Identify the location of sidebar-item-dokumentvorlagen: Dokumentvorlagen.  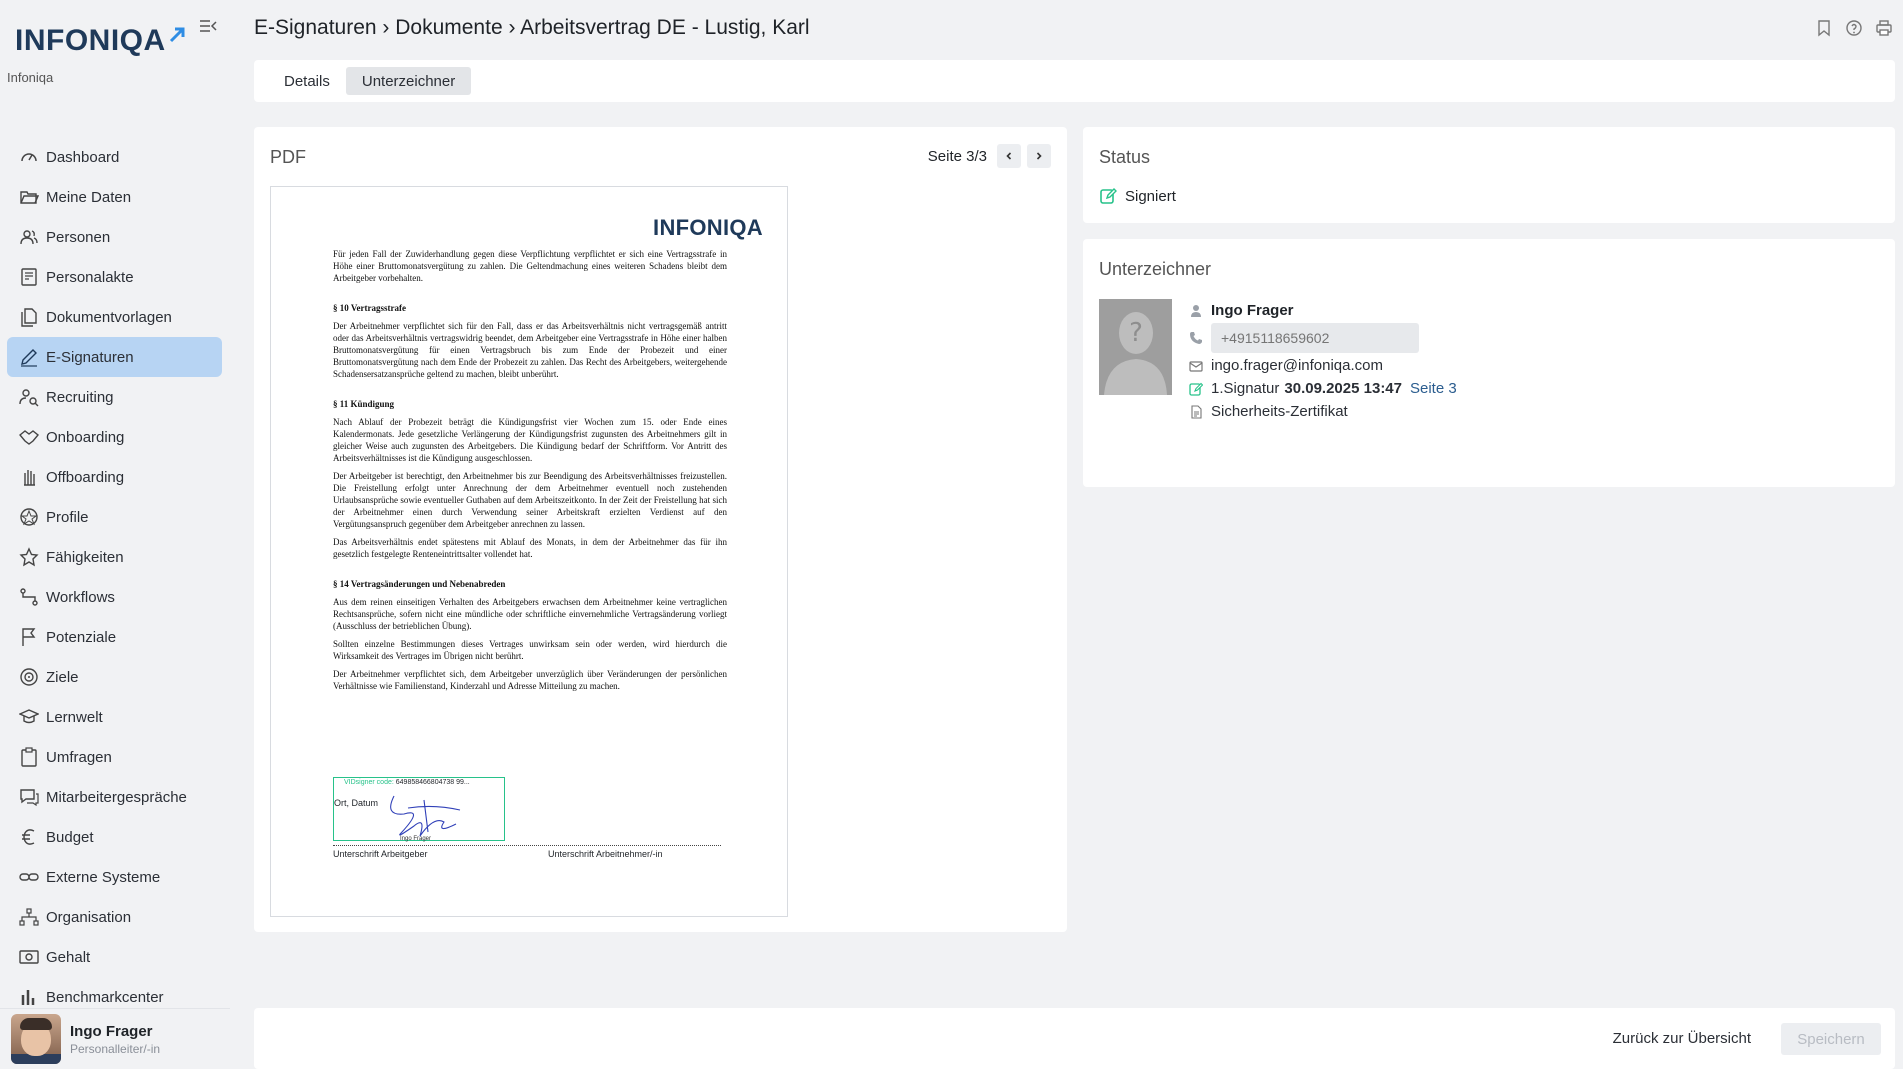
(114, 317).